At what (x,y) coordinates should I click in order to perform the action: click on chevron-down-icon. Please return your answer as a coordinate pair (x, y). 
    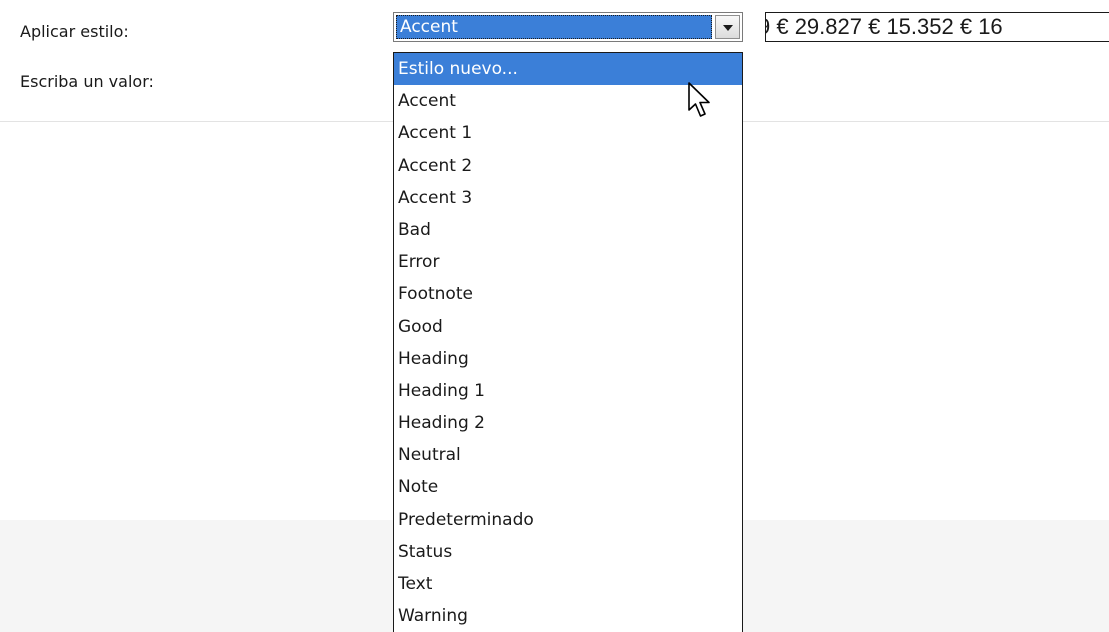
    Looking at the image, I should click on (728, 28).